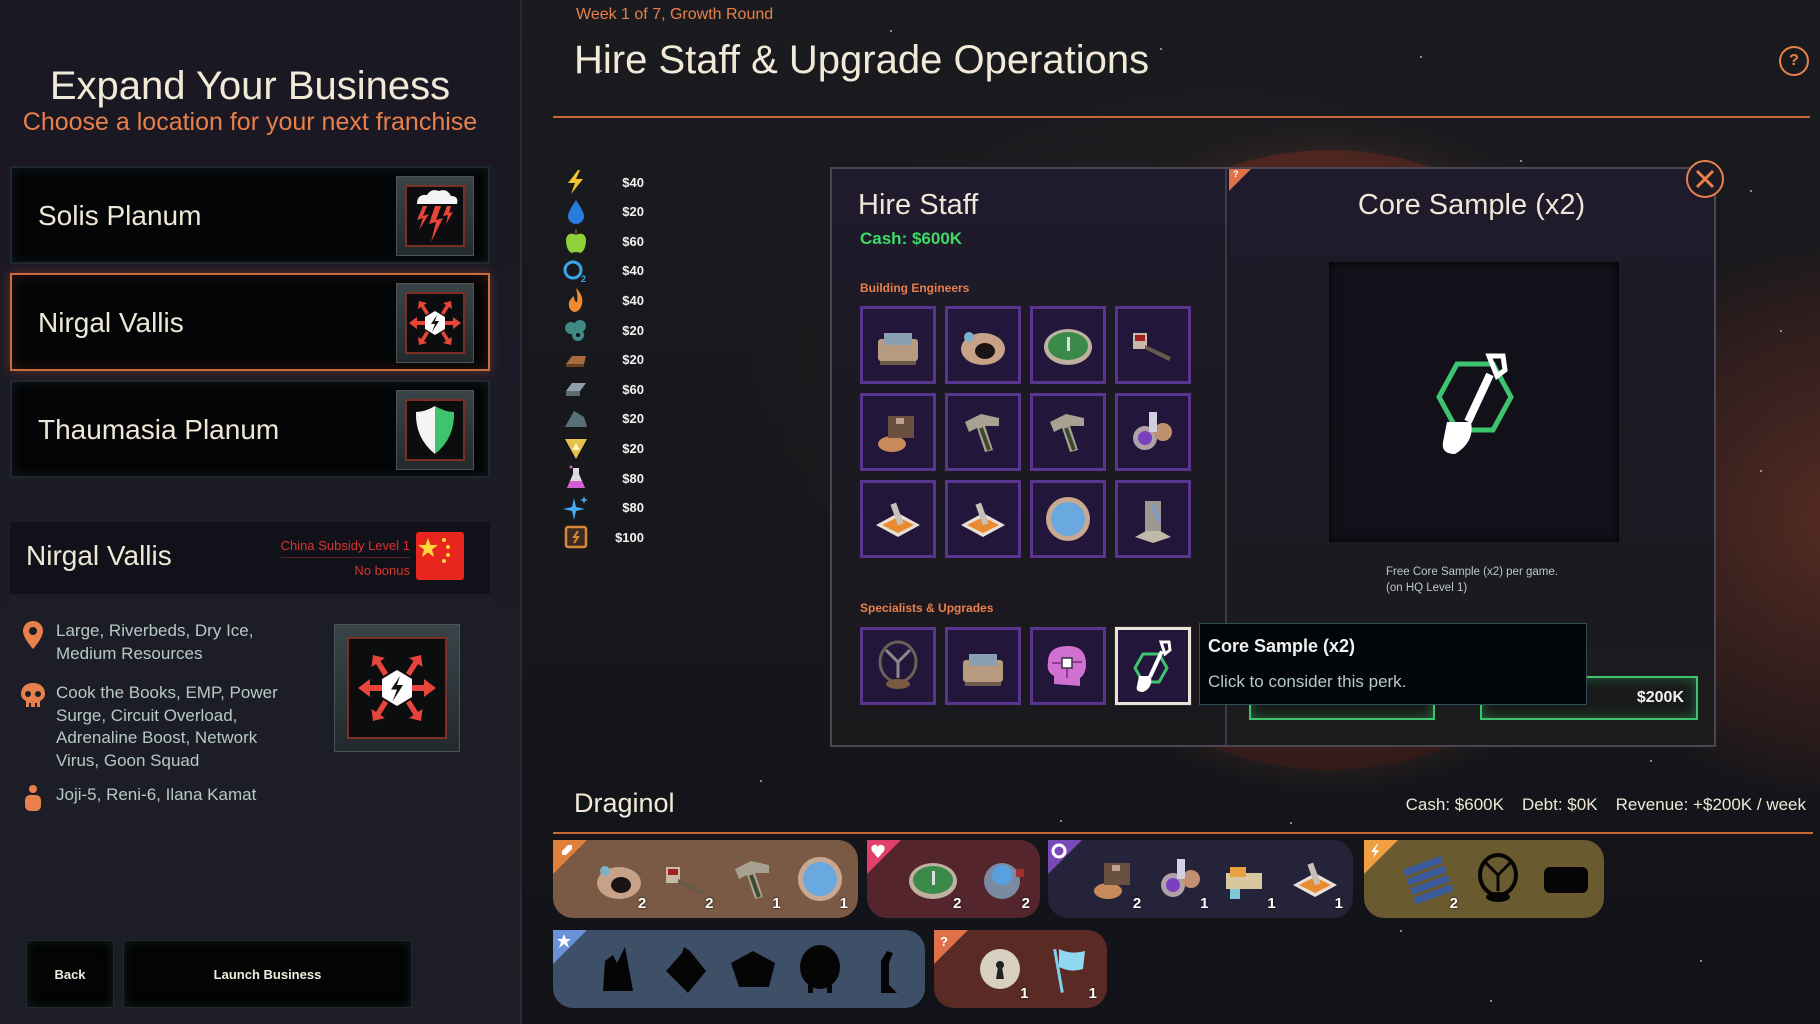  What do you see at coordinates (1153, 519) in the screenshot?
I see `engineer-tile-laser-tower` at bounding box center [1153, 519].